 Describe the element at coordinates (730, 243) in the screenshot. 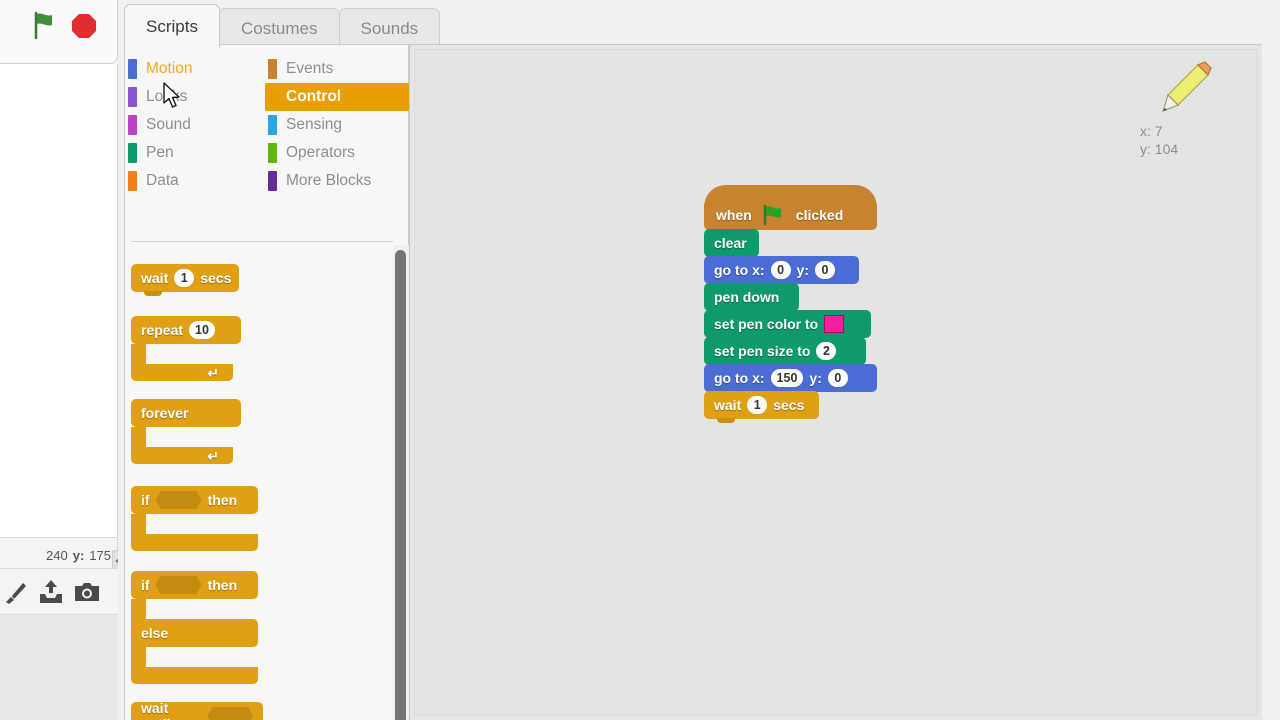

I see `clear-label: clear` at that location.